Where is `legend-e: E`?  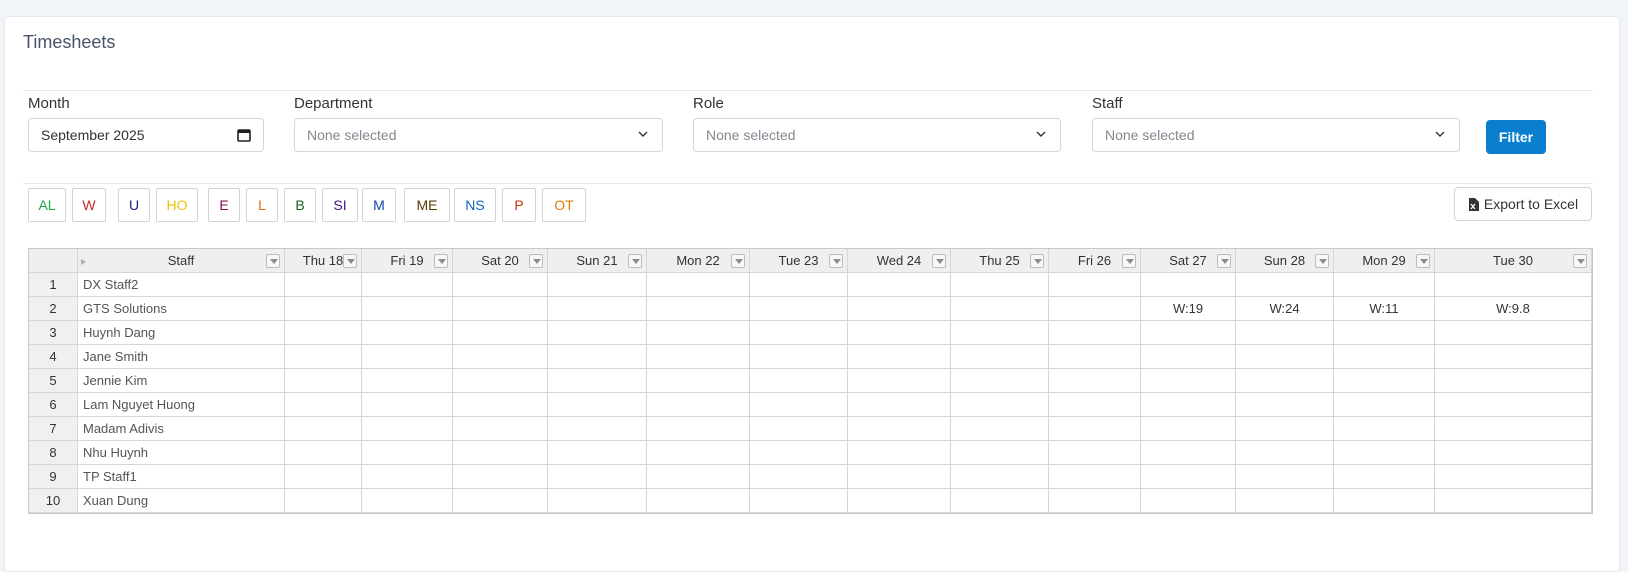
legend-e: E is located at coordinates (224, 205).